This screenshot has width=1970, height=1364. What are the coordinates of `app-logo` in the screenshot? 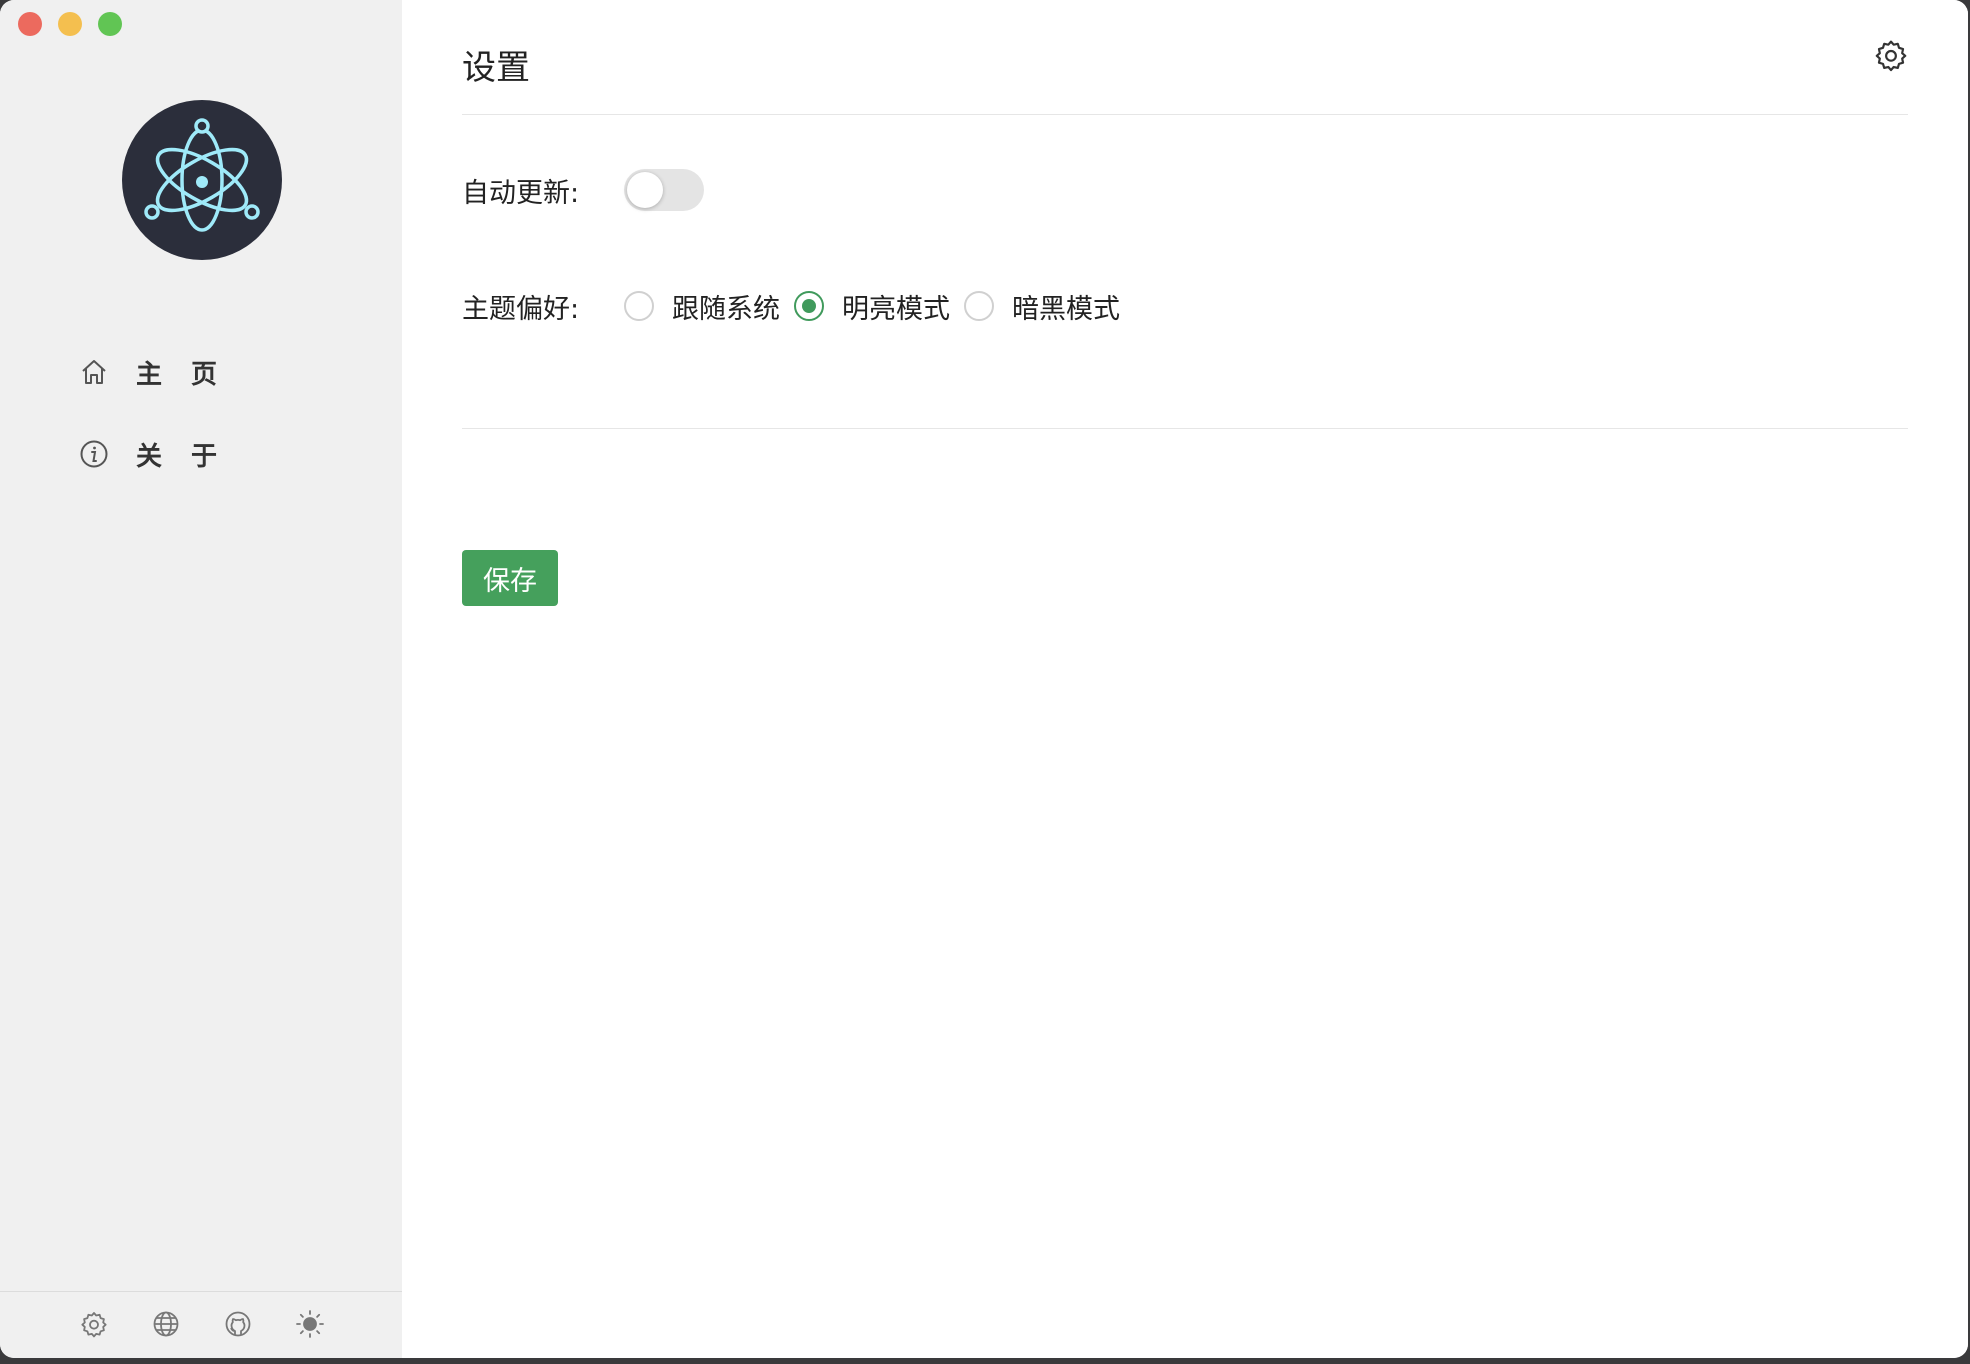 It's located at (202, 180).